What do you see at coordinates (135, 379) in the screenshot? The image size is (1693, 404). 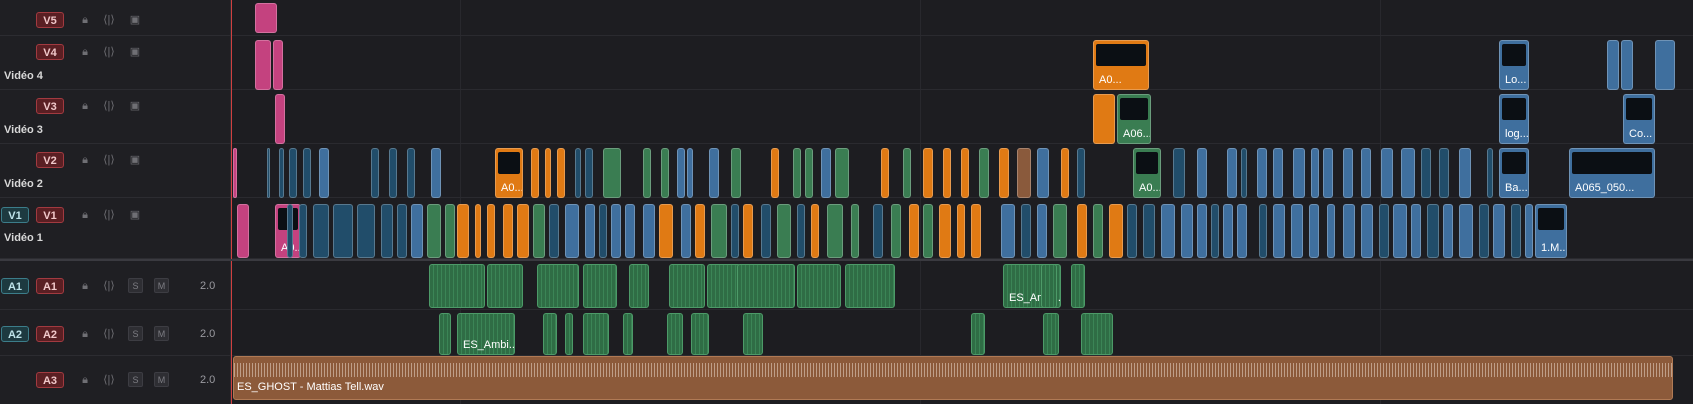 I see `solo-button: S` at bounding box center [135, 379].